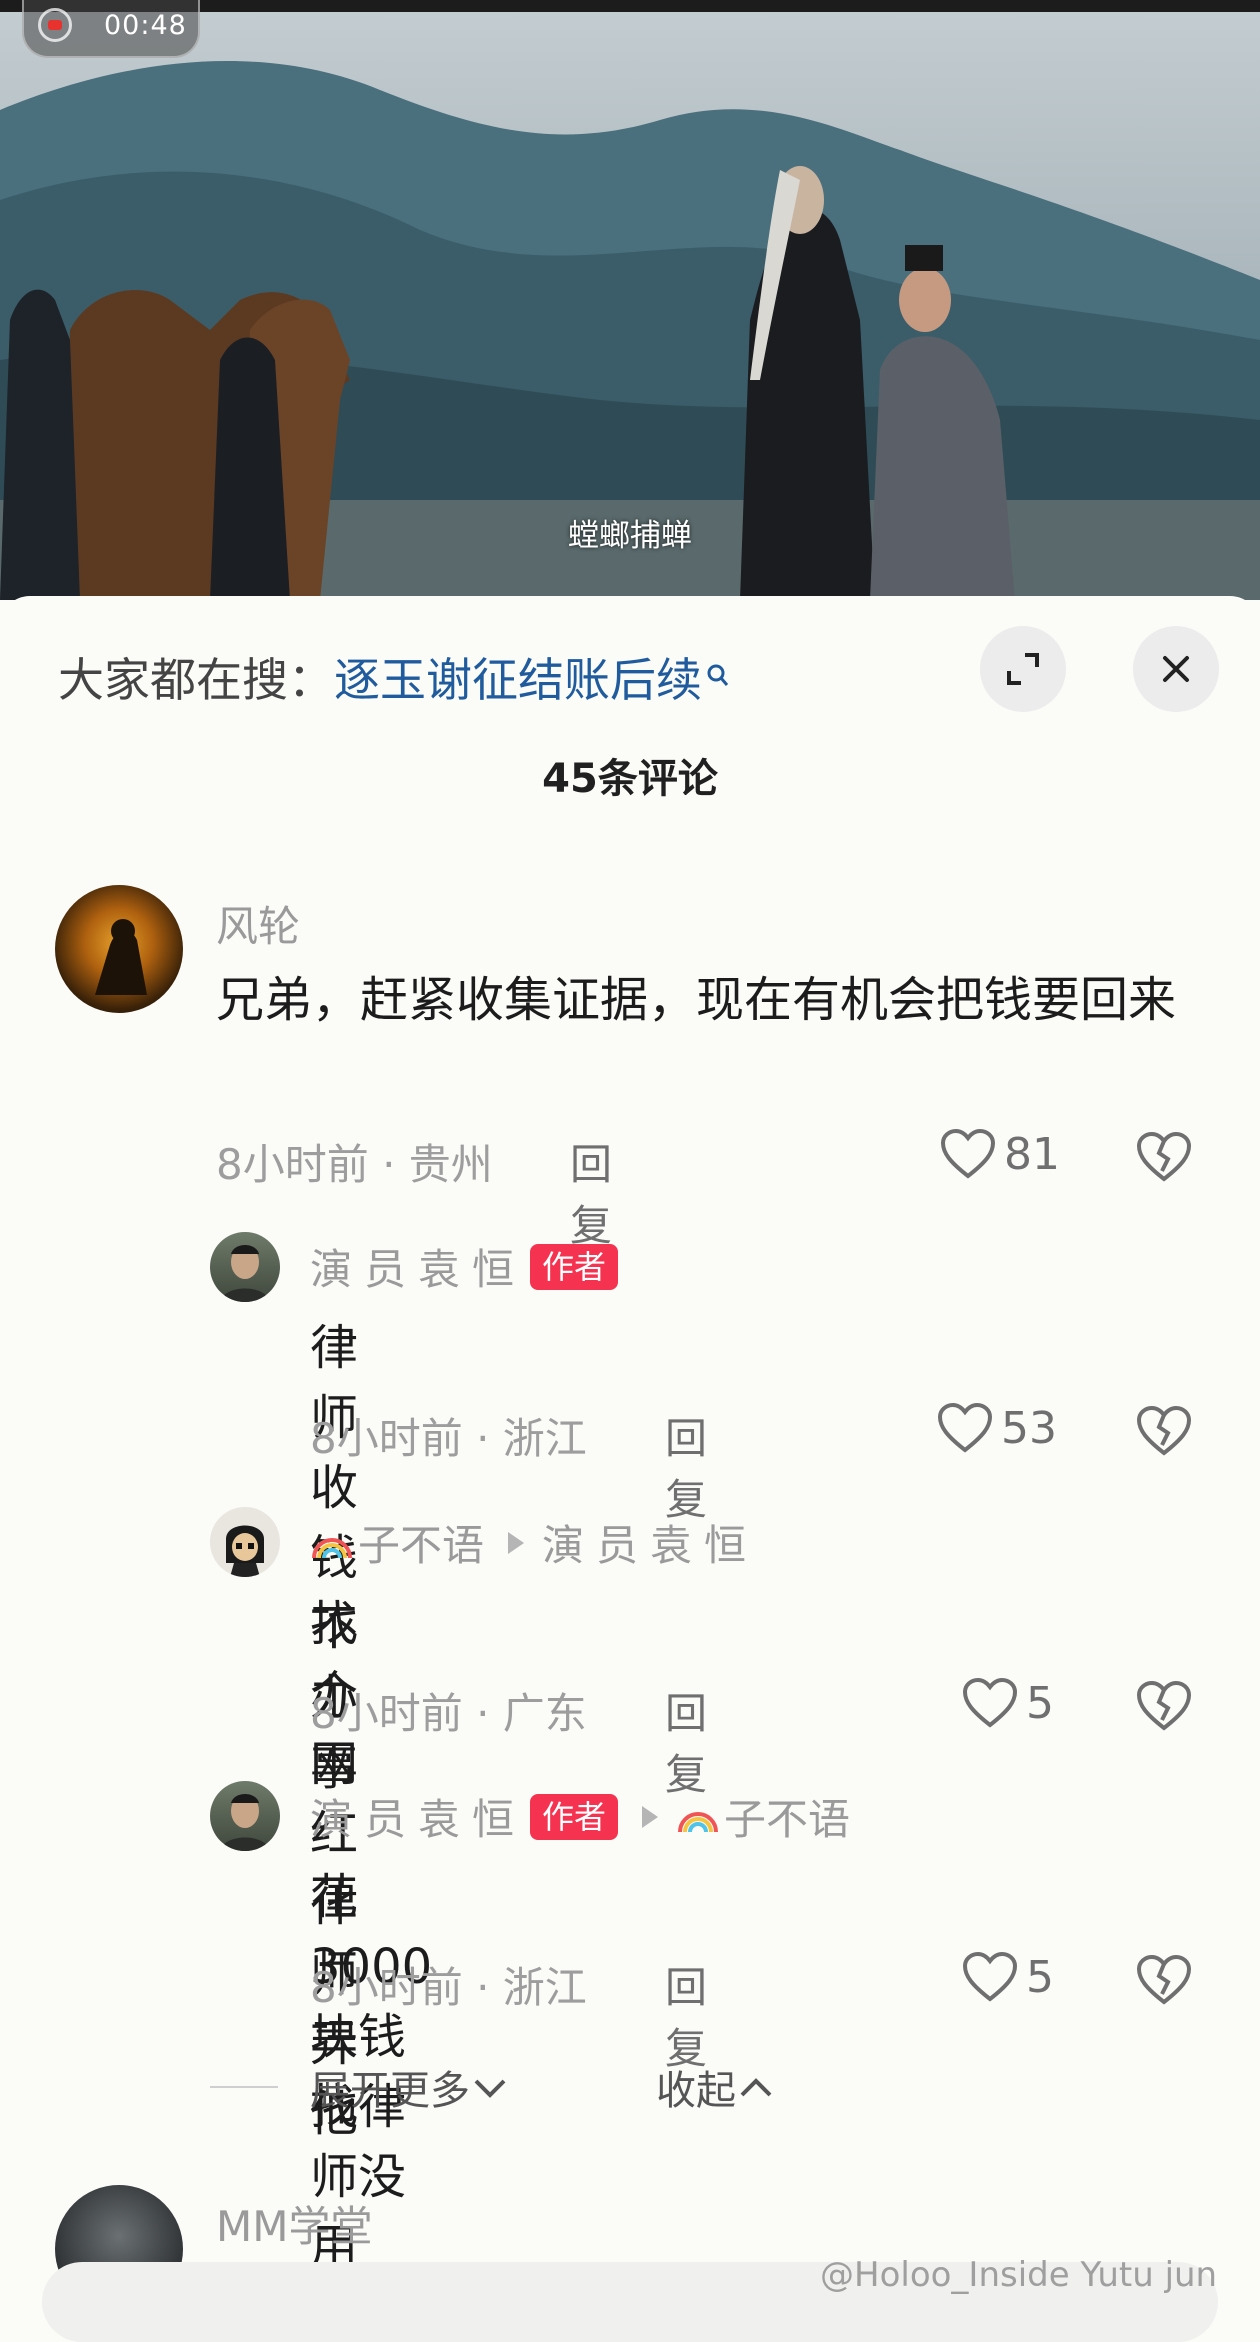 This screenshot has width=1260, height=2342. I want to click on reply-location: 广东, so click(544, 1713).